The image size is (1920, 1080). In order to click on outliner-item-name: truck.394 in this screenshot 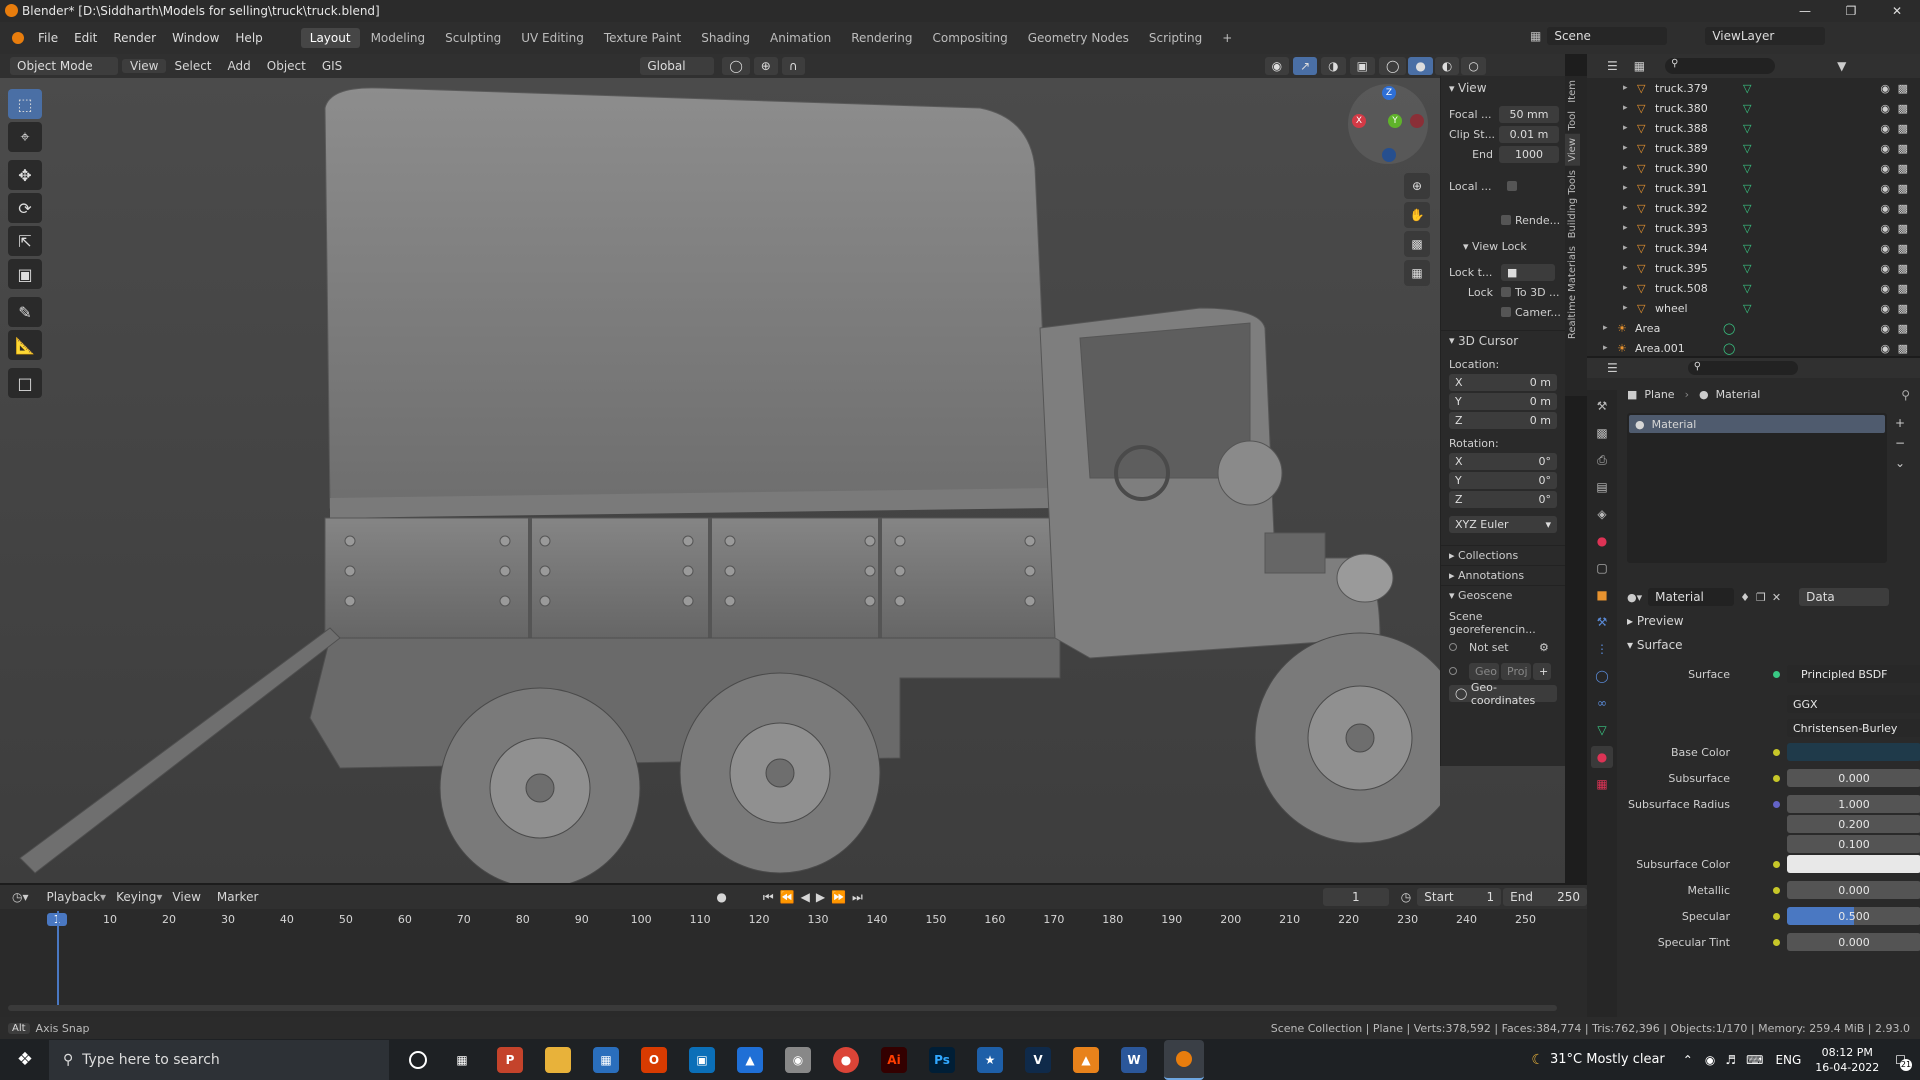, I will do `click(1681, 248)`.